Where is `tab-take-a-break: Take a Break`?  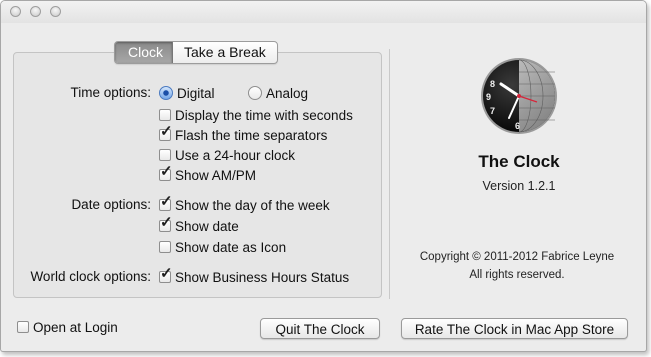 tab-take-a-break: Take a Break is located at coordinates (225, 52).